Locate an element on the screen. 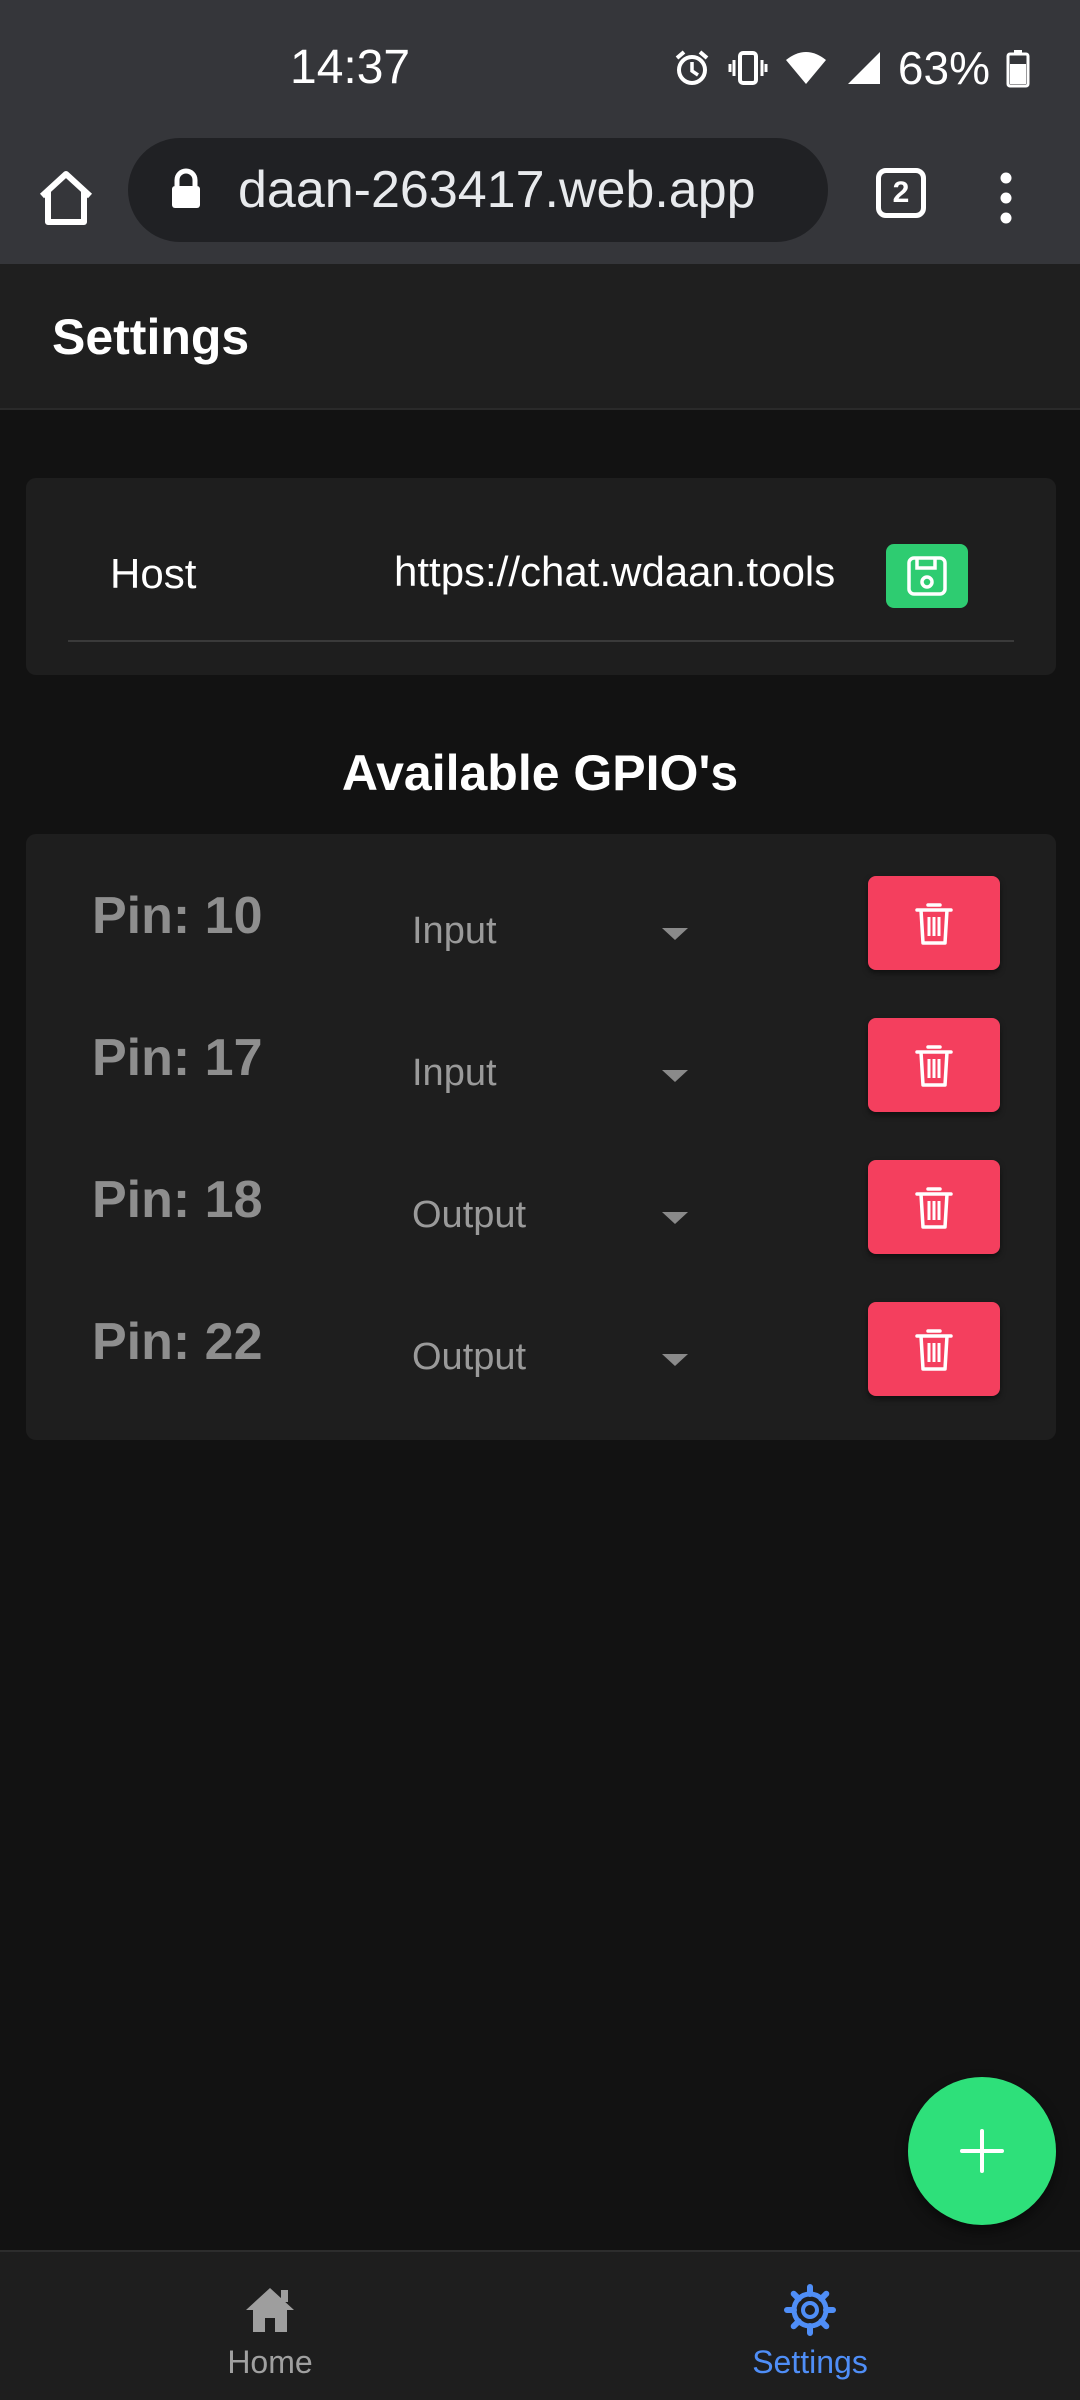  home-outline-icon is located at coordinates (66, 198).